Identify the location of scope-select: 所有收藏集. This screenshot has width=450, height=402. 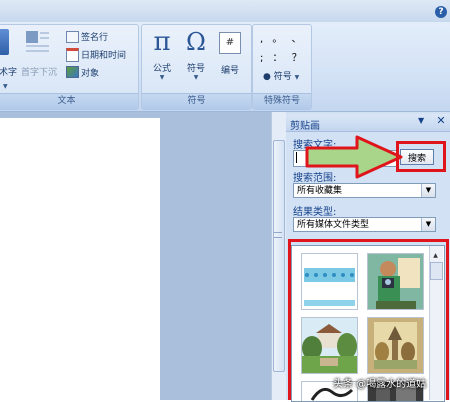
(364, 190).